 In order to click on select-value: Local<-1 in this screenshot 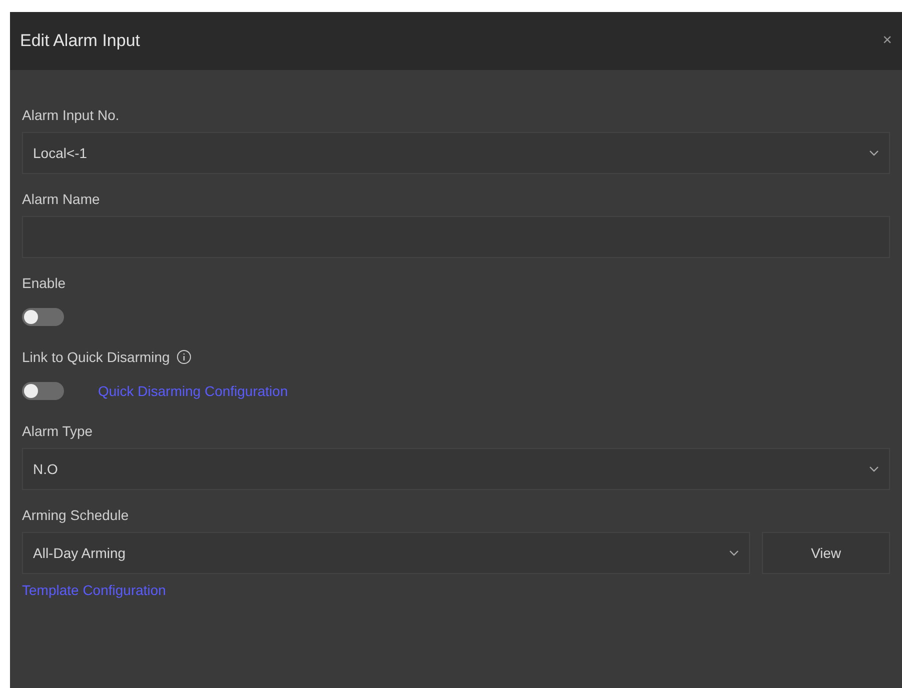, I will do `click(60, 153)`.